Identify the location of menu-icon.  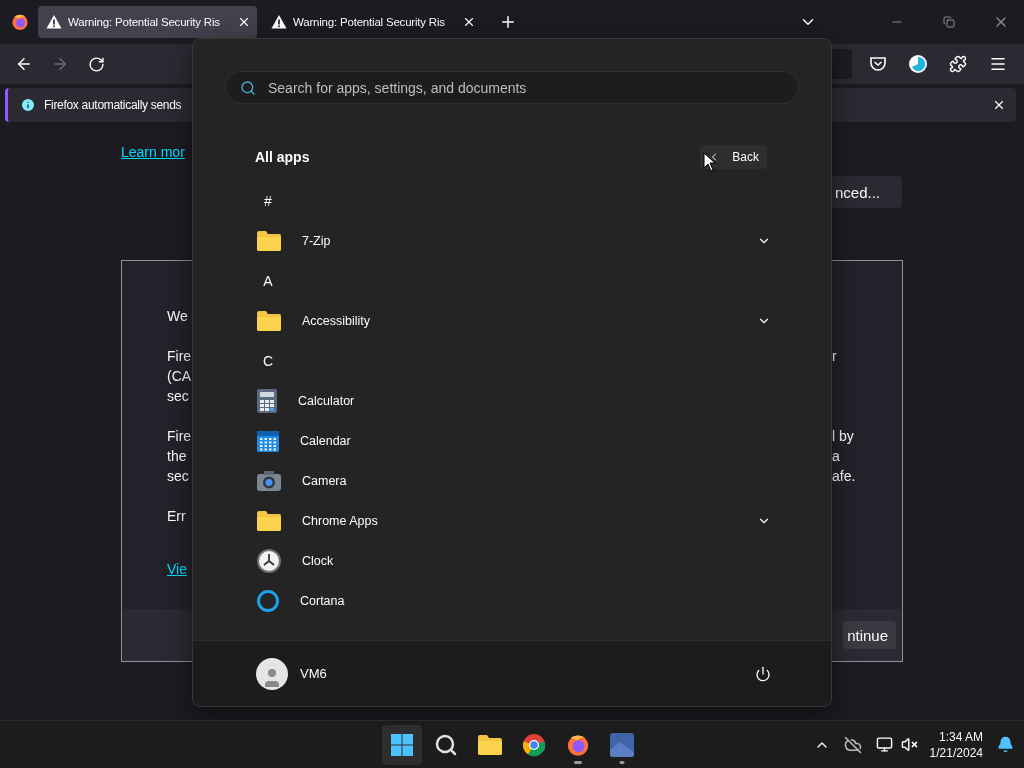
(998, 64).